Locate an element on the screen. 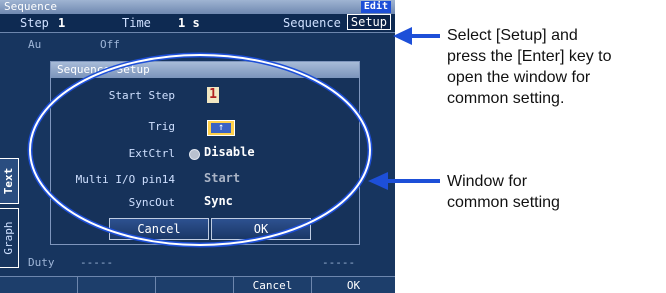 This screenshot has height=293, width=666. arrow-to-setup is located at coordinates (416, 36).